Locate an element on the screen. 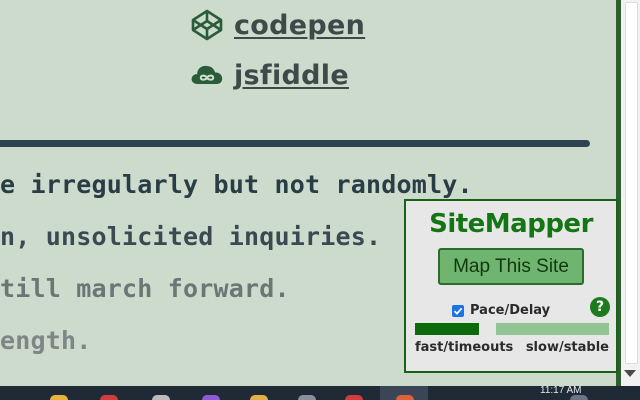 The image size is (640, 400). codepen-link: codepen is located at coordinates (299, 25).